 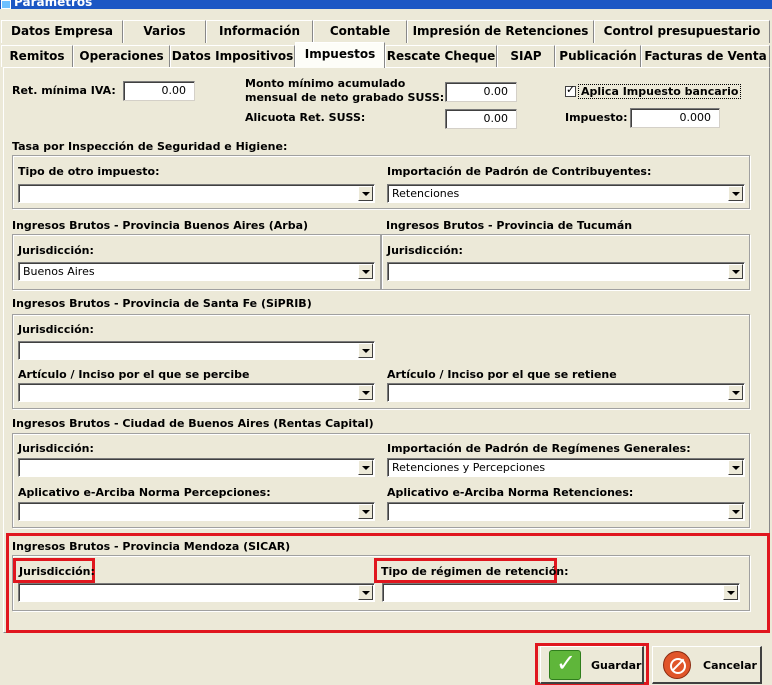 I want to click on aplicativo-percepciones-select, so click(x=196, y=511).